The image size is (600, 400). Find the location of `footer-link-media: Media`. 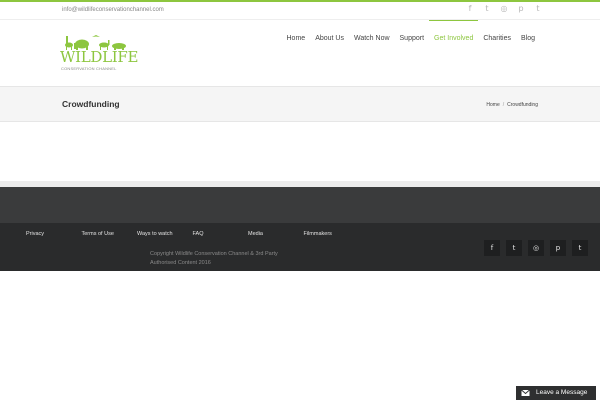

footer-link-media: Media is located at coordinates (276, 234).